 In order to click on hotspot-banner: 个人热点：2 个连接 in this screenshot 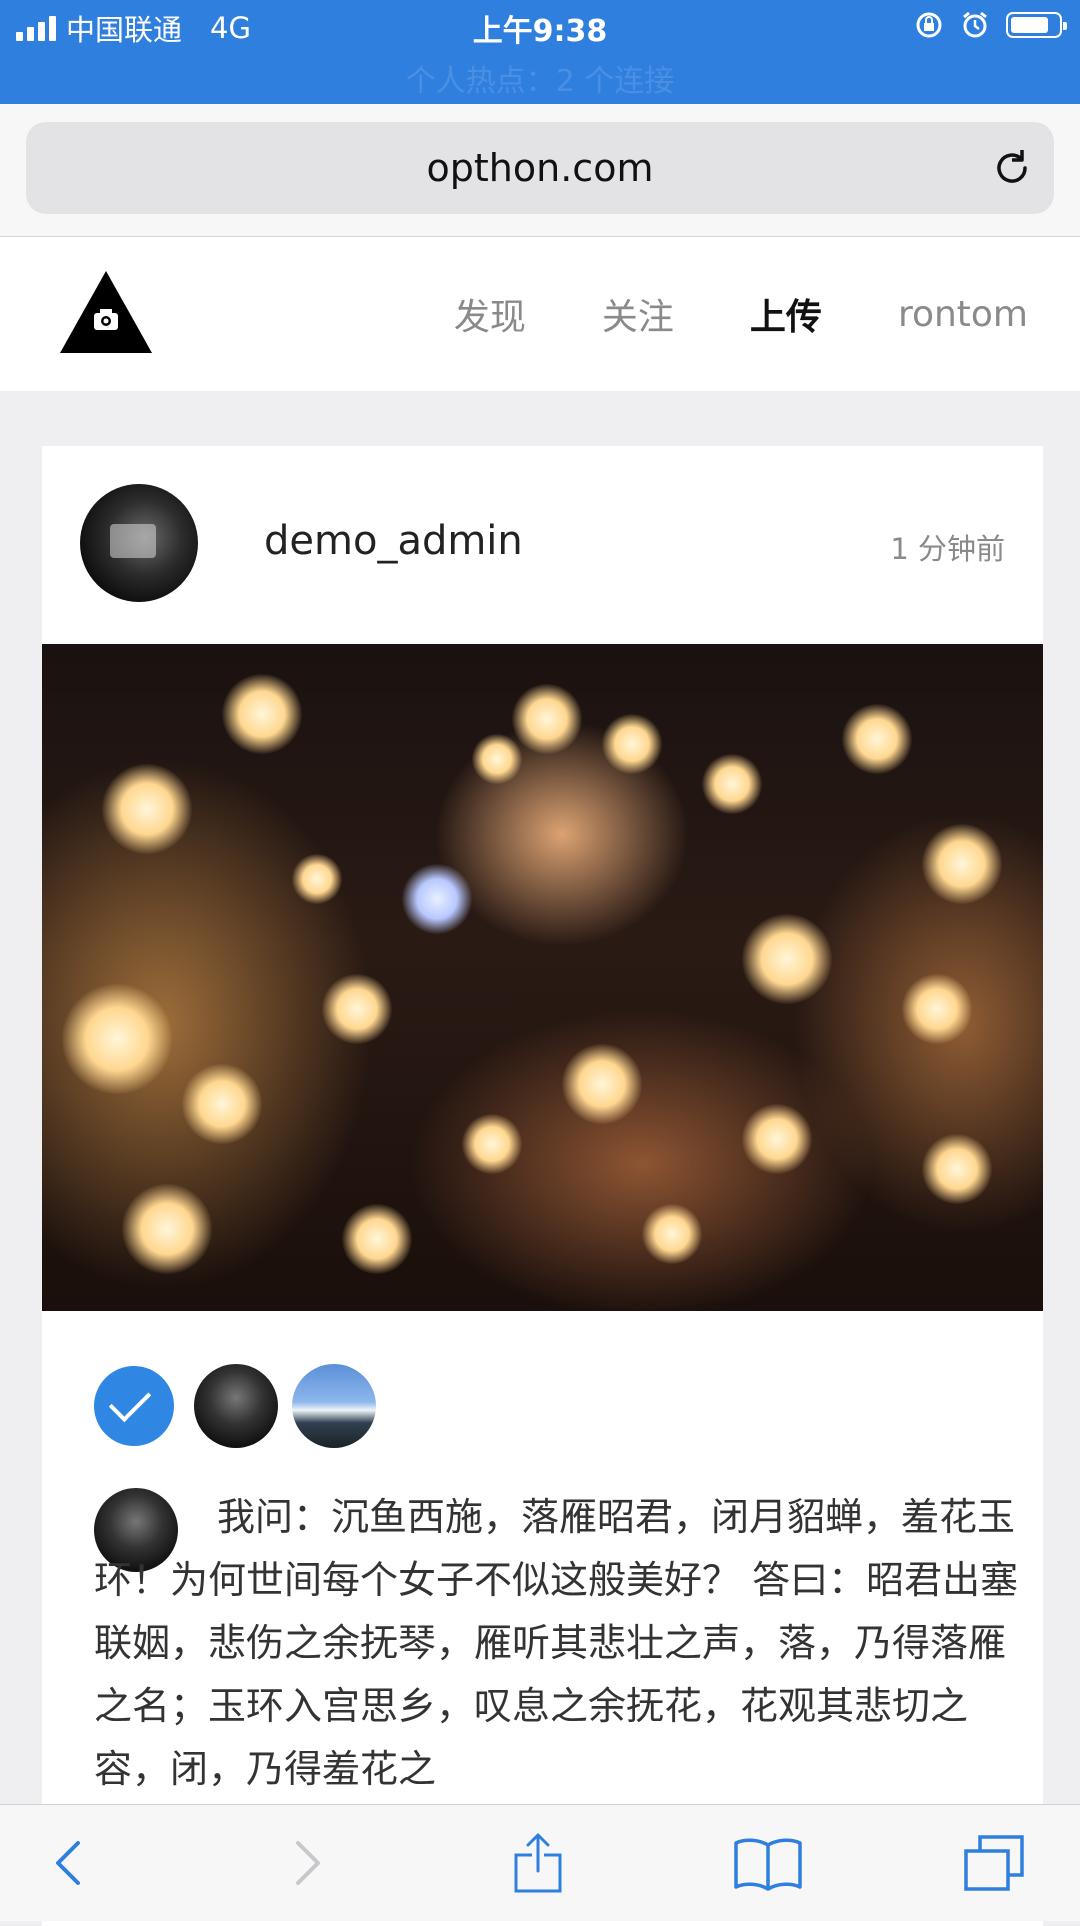, I will do `click(540, 78)`.